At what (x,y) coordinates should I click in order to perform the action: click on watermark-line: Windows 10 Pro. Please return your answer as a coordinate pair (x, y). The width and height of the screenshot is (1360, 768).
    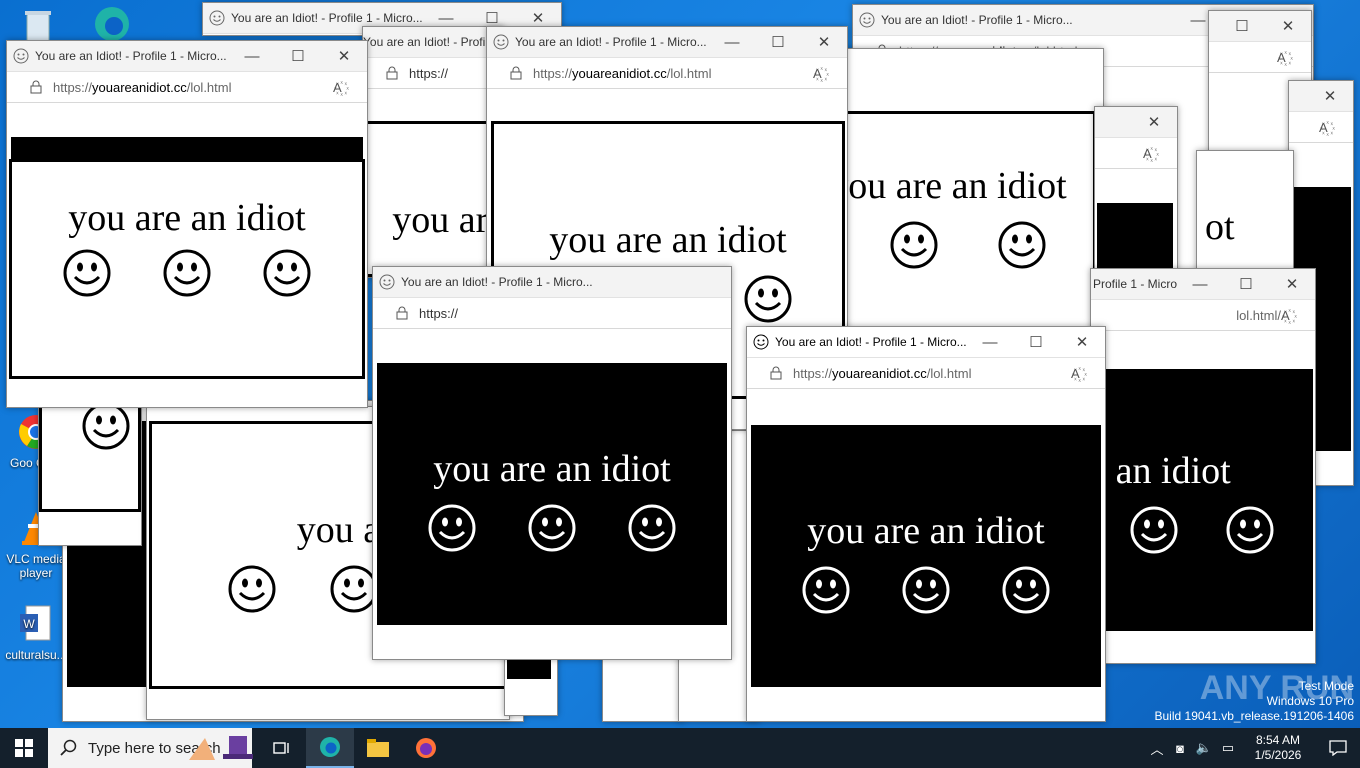
    Looking at the image, I should click on (1310, 701).